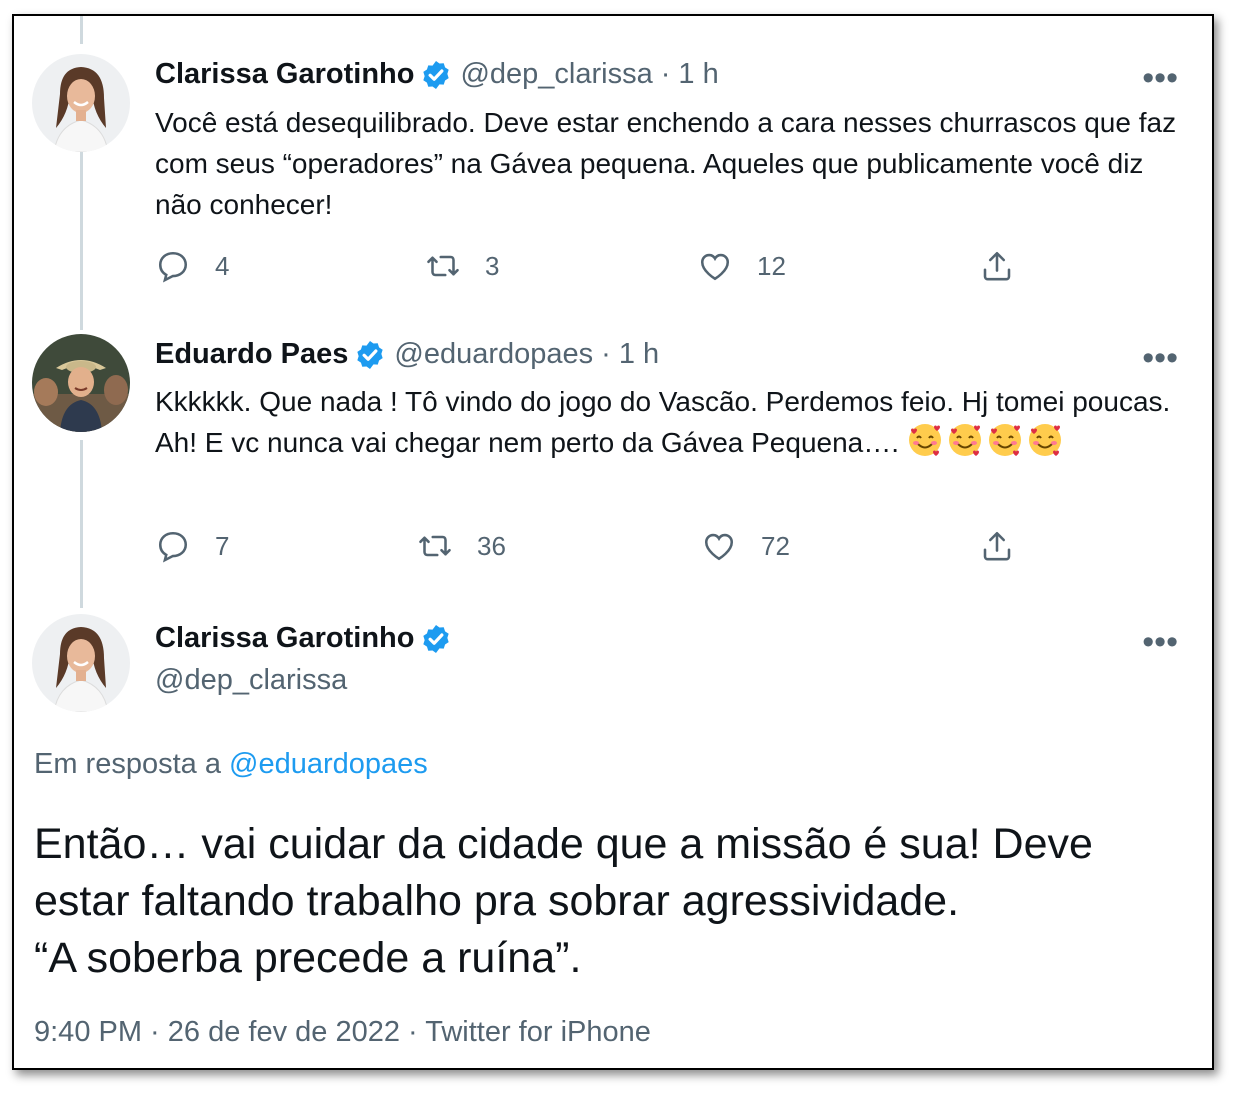 The width and height of the screenshot is (1246, 1102). I want to click on retweet-count: 3, so click(492, 265).